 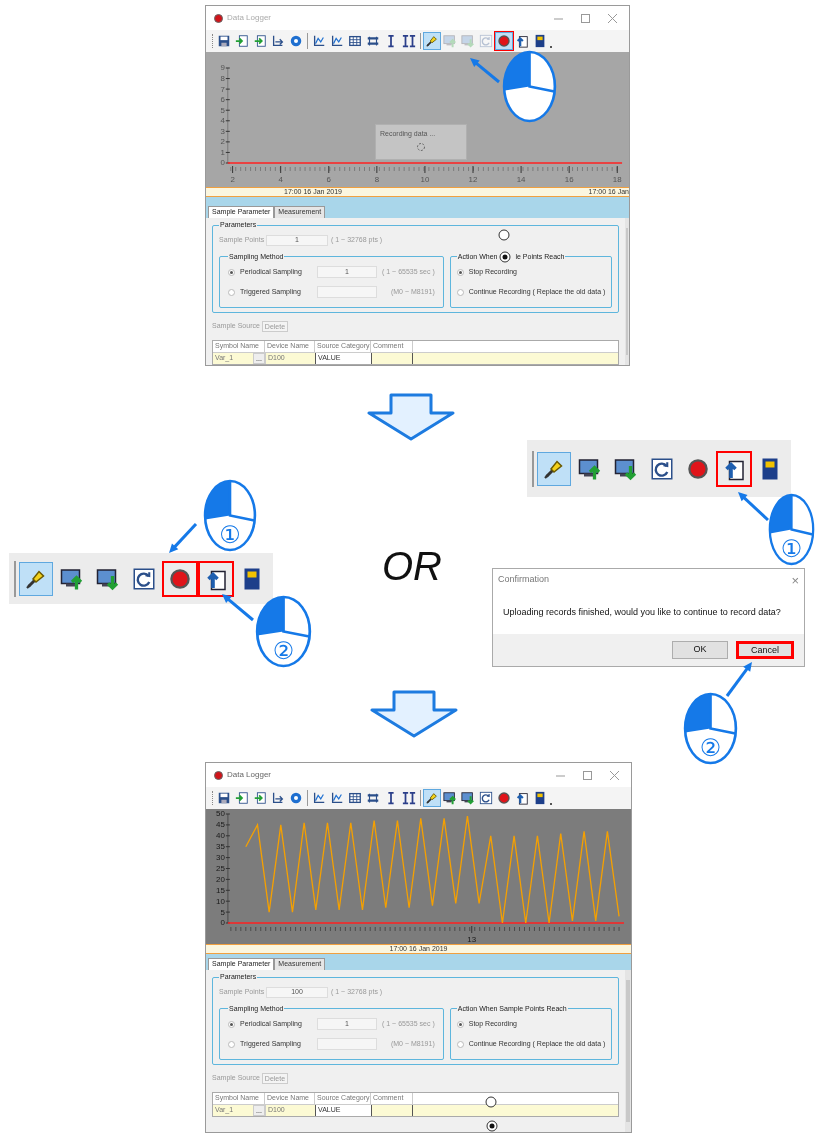 I want to click on window-title: Data Logger, so click(x=249, y=775).